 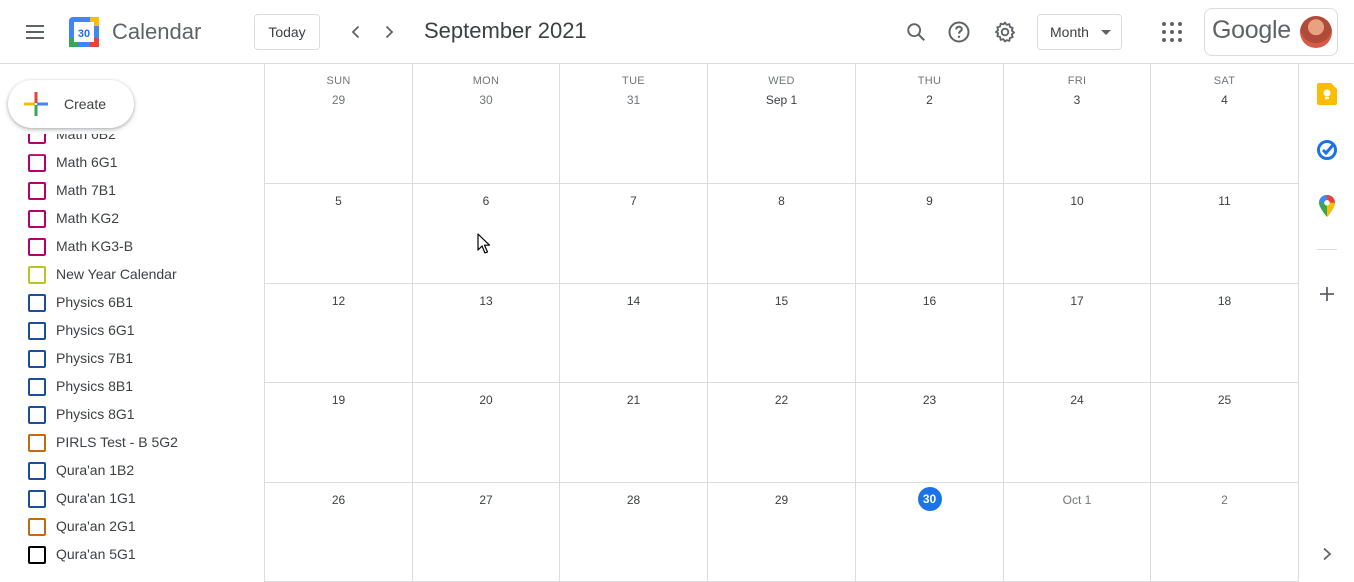 What do you see at coordinates (781, 201) in the screenshot?
I see `date-number: 8` at bounding box center [781, 201].